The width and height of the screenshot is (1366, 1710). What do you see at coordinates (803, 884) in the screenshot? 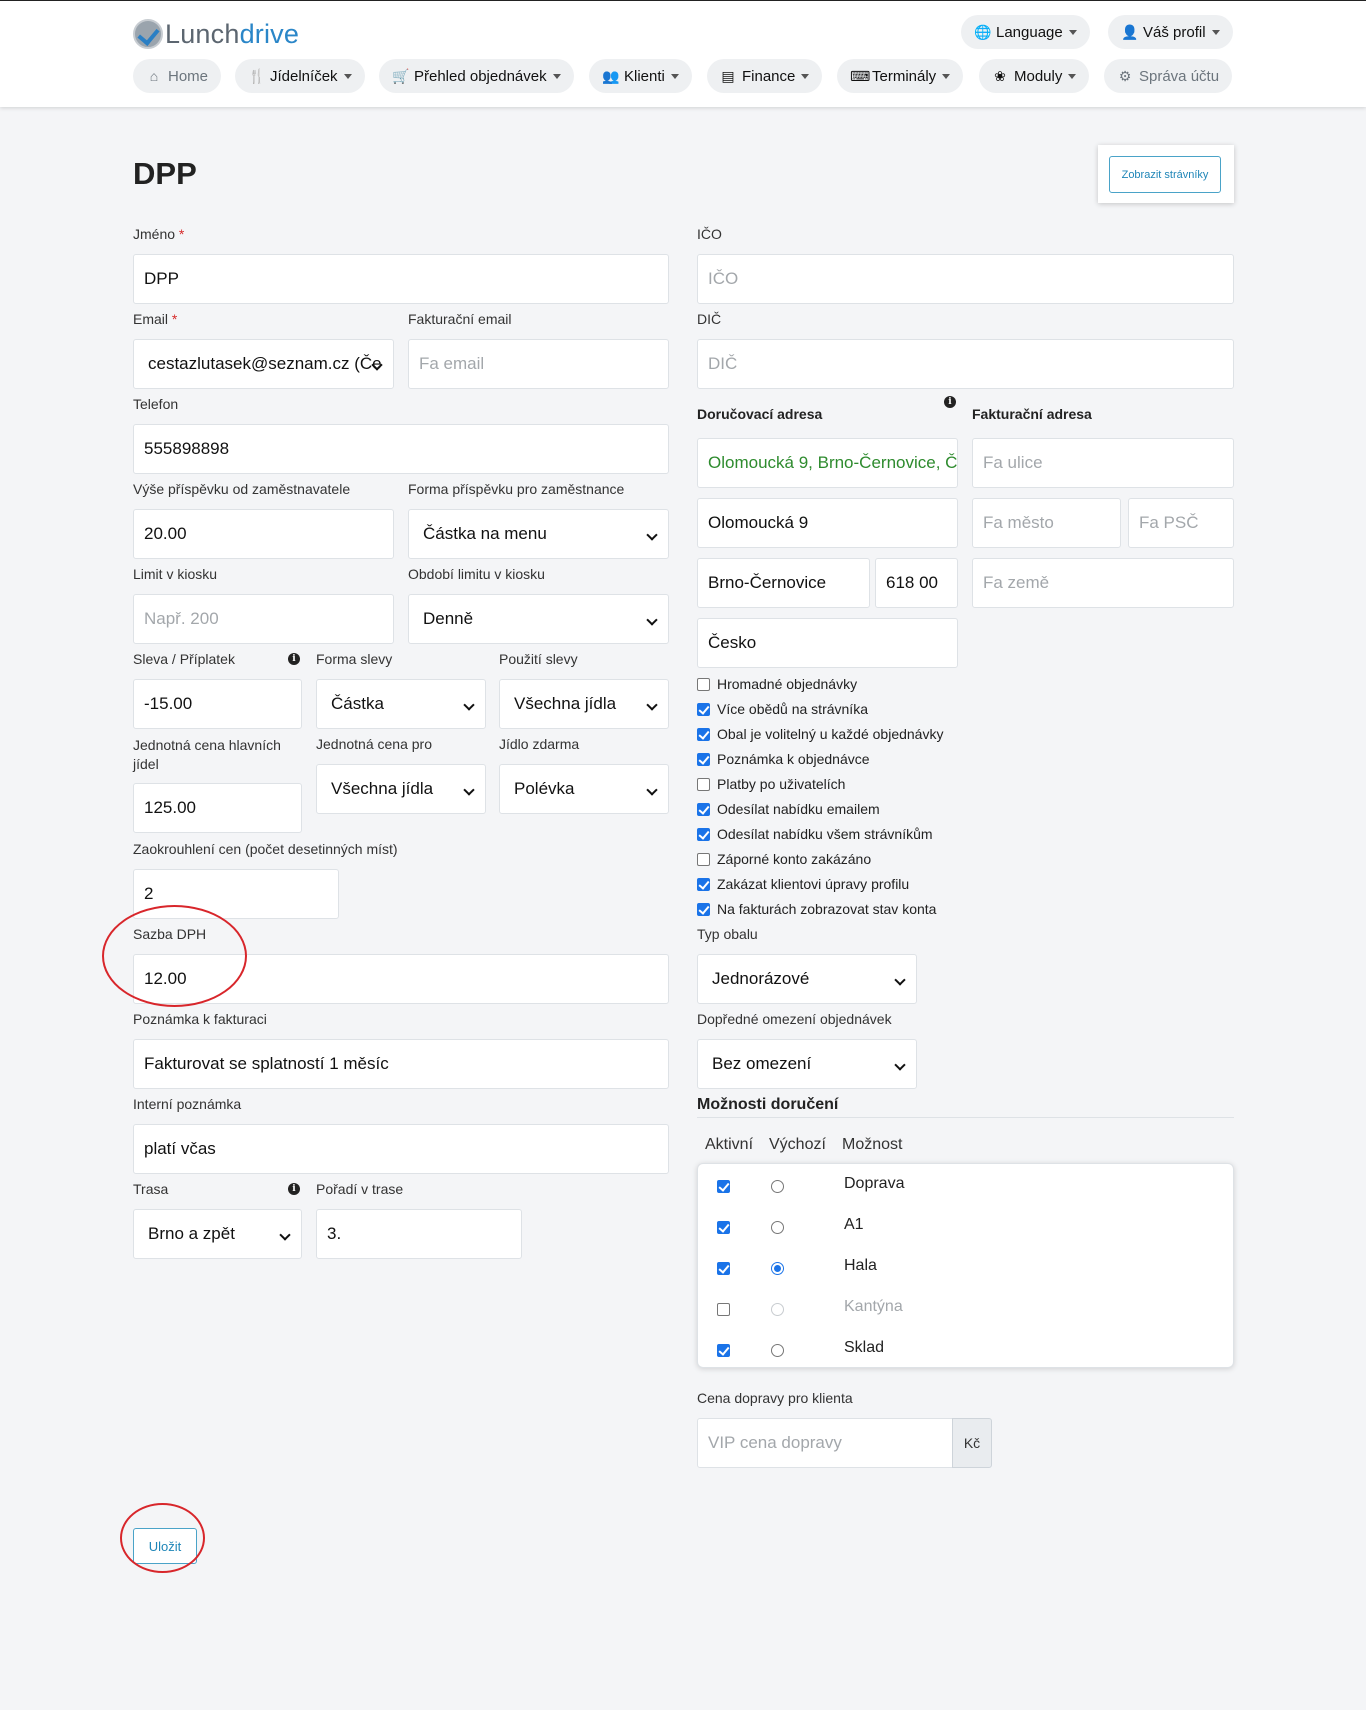
I see `checkbox-disable-profile-edit: Zakázat klientovi úpravy profilu` at bounding box center [803, 884].